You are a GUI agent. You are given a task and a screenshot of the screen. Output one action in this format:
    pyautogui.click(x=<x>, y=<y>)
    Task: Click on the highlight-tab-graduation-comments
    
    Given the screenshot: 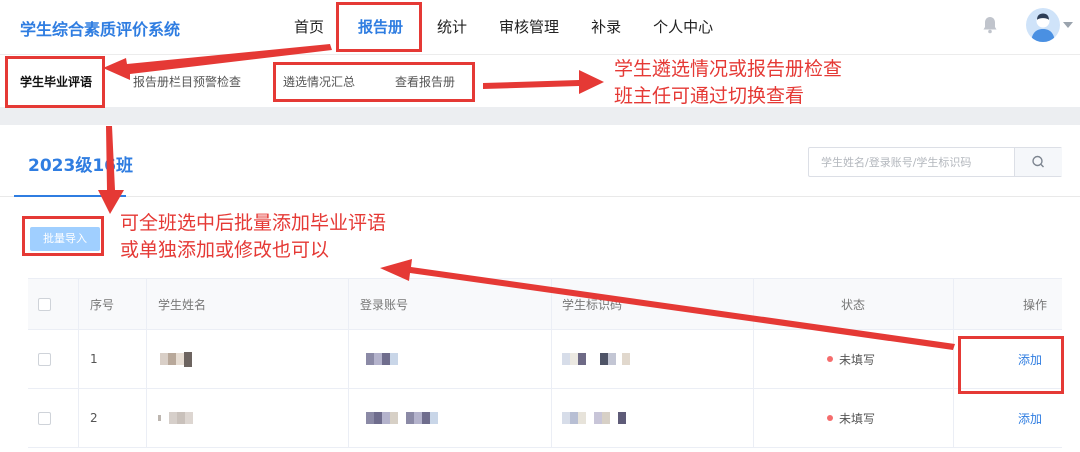 What is the action you would take?
    pyautogui.click(x=55, y=82)
    